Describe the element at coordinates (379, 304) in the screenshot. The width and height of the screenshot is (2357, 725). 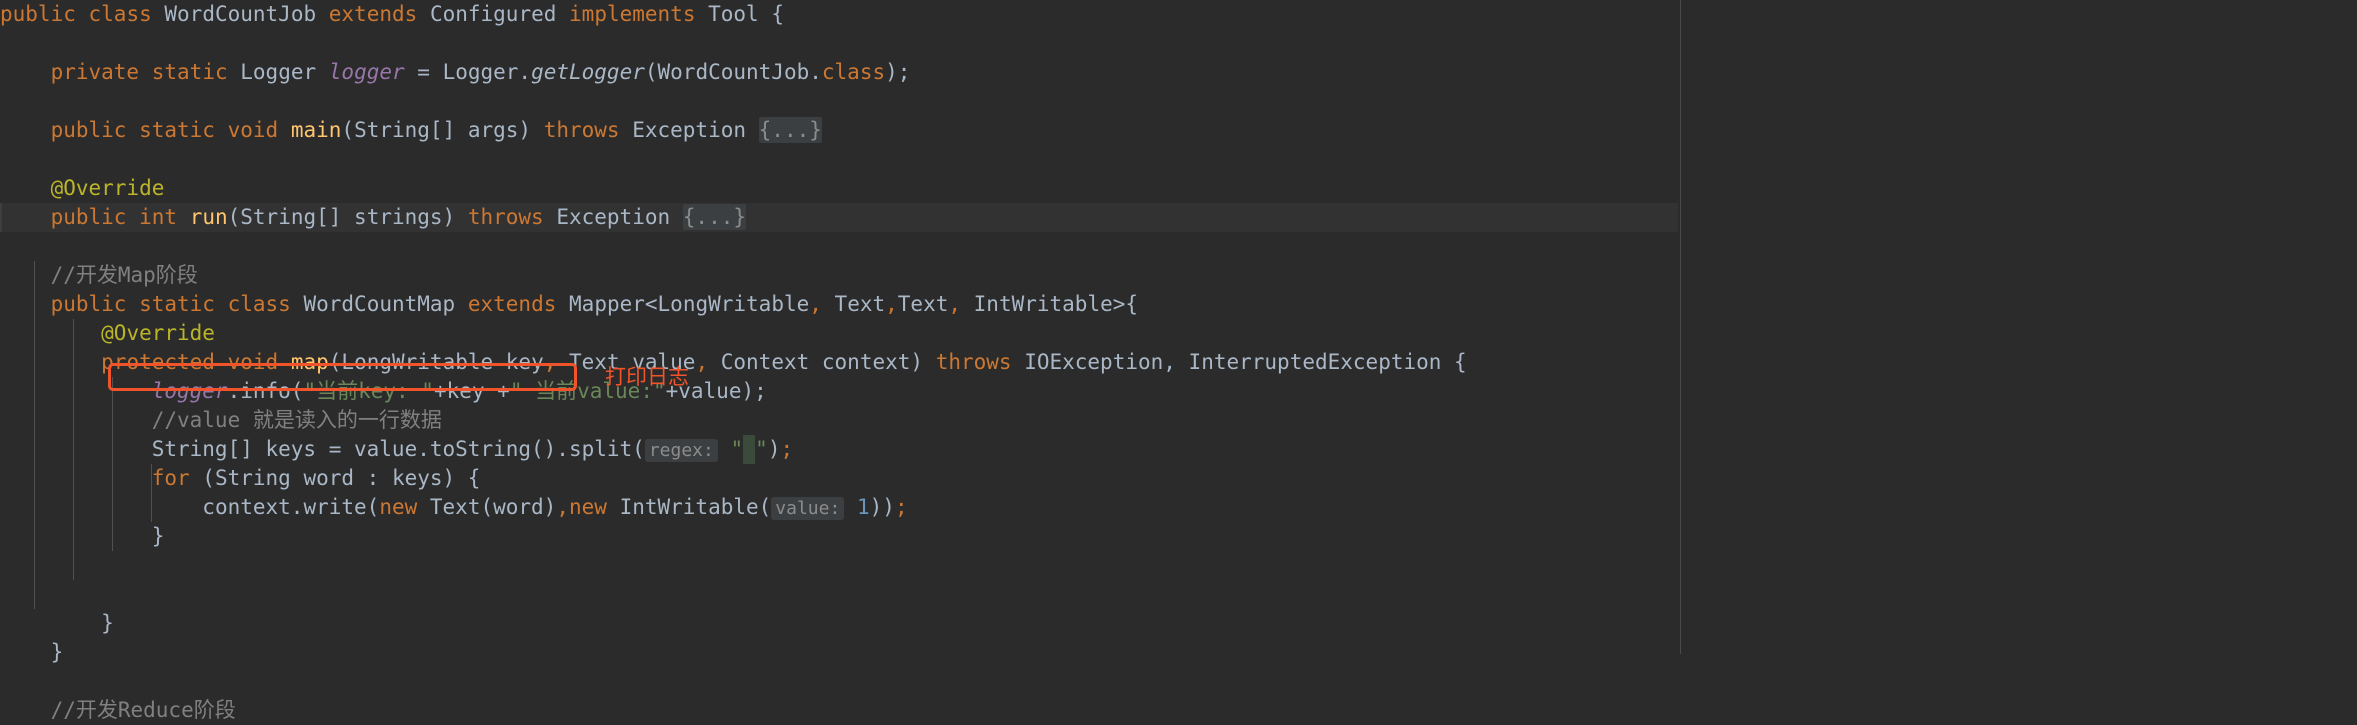
I see `code-token: WordCountMap` at that location.